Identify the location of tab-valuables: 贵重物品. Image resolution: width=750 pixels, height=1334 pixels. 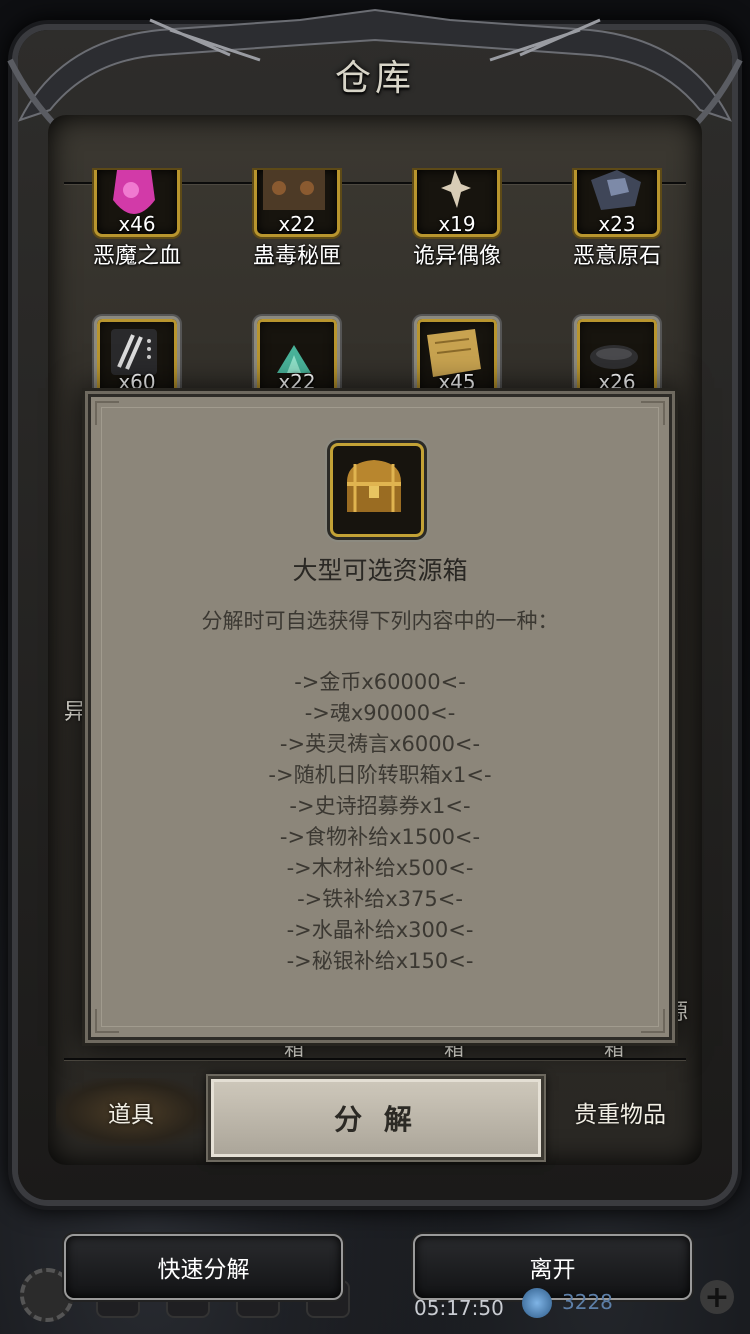
(620, 1112).